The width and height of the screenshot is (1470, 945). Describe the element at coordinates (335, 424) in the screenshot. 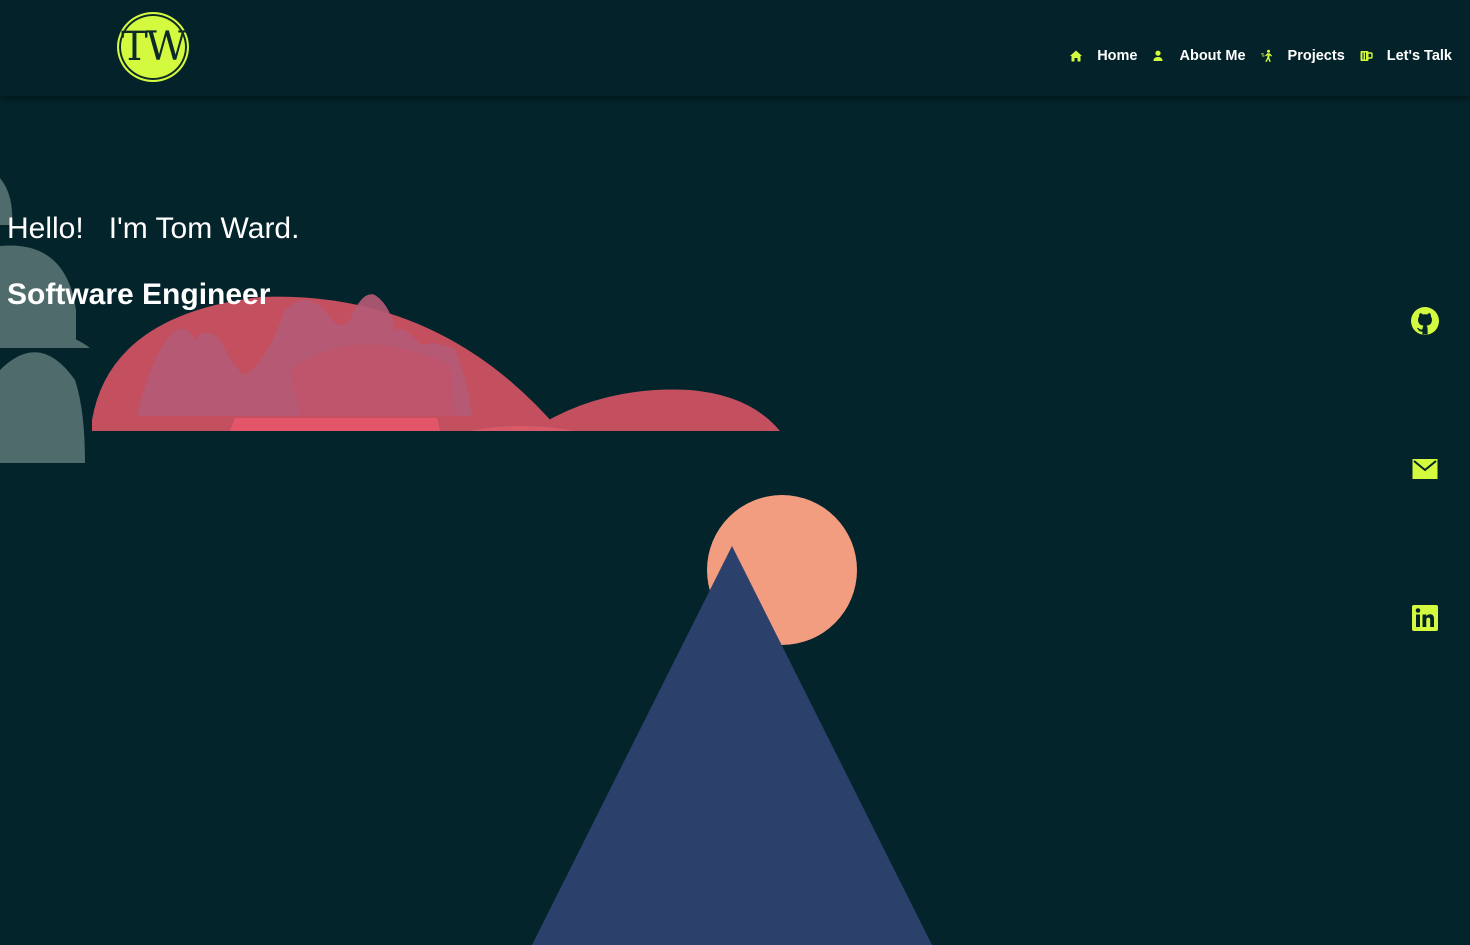

I see `coral-strip` at that location.